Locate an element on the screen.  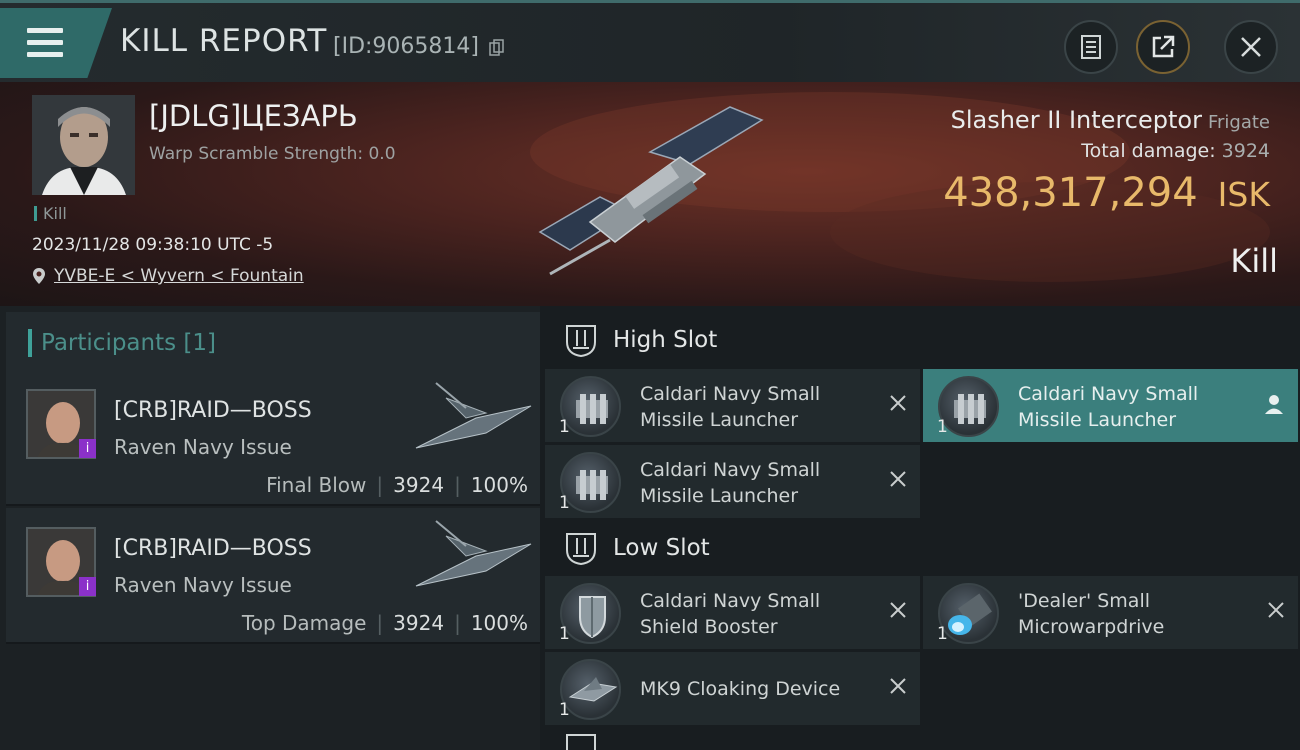
close-button is located at coordinates (1251, 47).